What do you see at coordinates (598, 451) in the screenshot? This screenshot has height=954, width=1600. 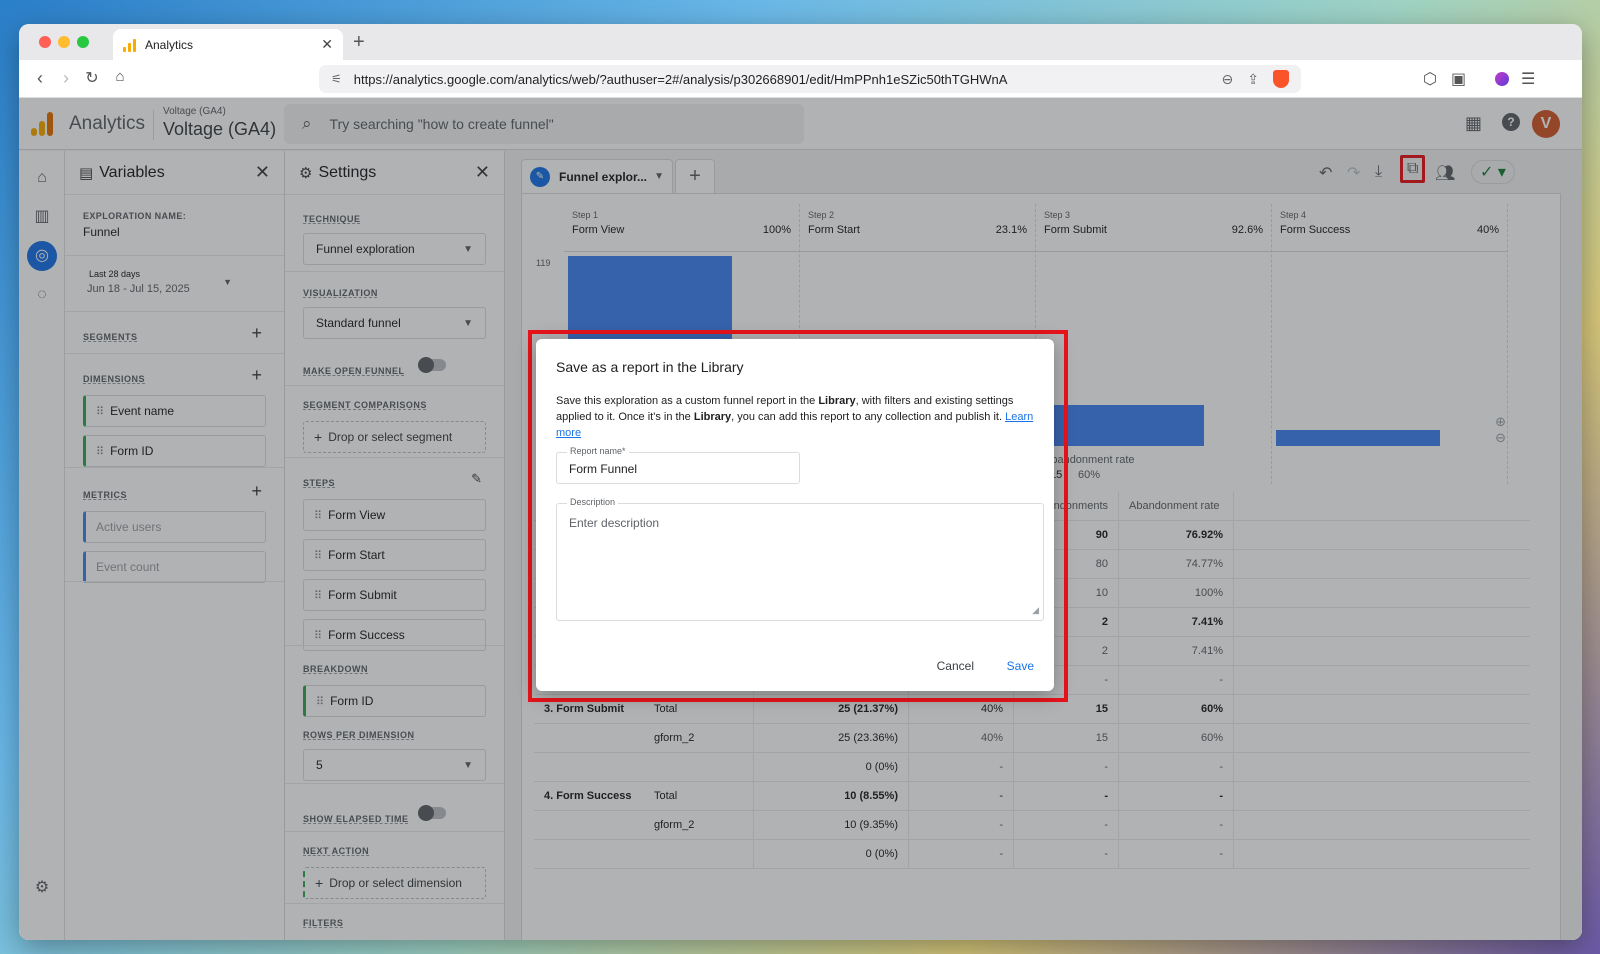 I see `report-name-label: Report name*` at bounding box center [598, 451].